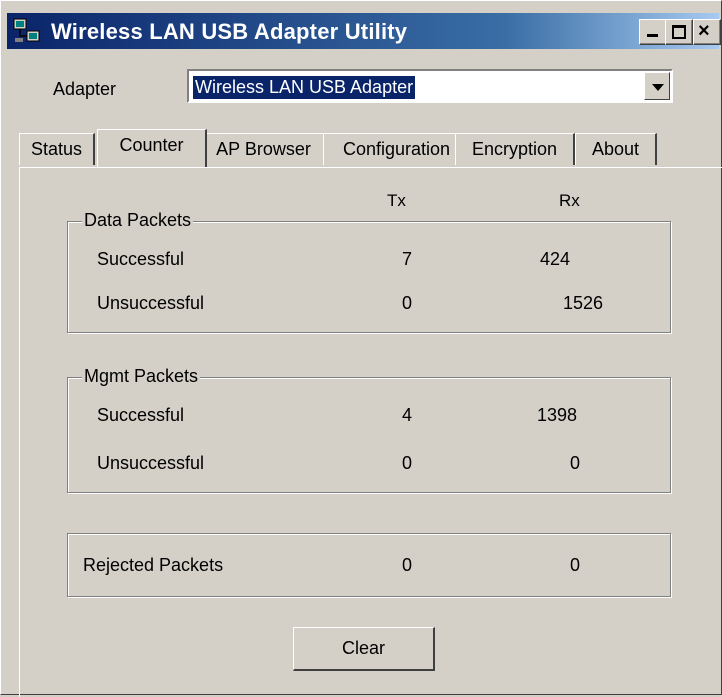  What do you see at coordinates (657, 86) in the screenshot?
I see `chevron-down-icon` at bounding box center [657, 86].